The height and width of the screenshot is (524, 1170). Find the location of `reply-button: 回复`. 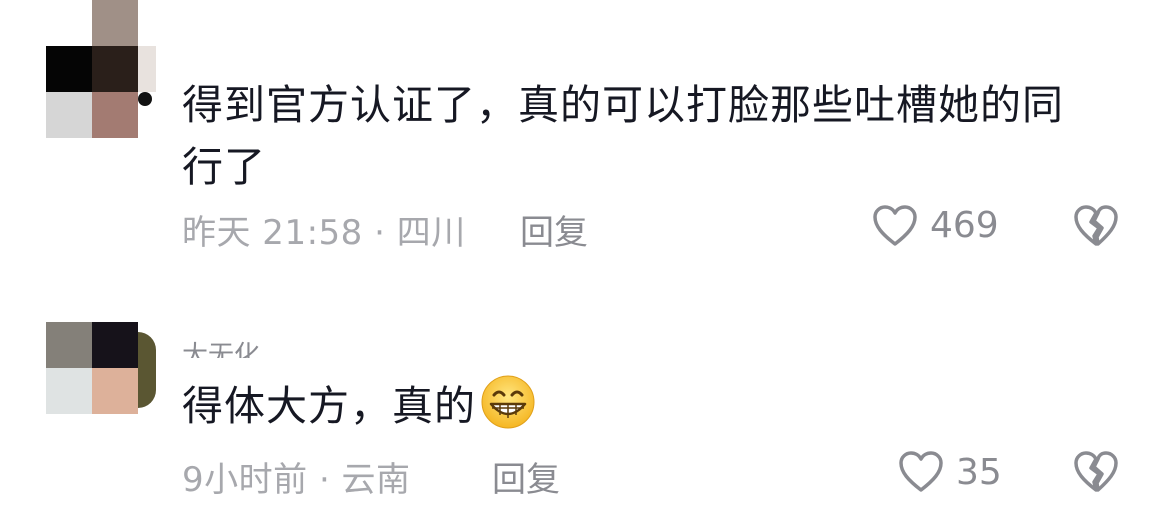

reply-button: 回复 is located at coordinates (526, 476).